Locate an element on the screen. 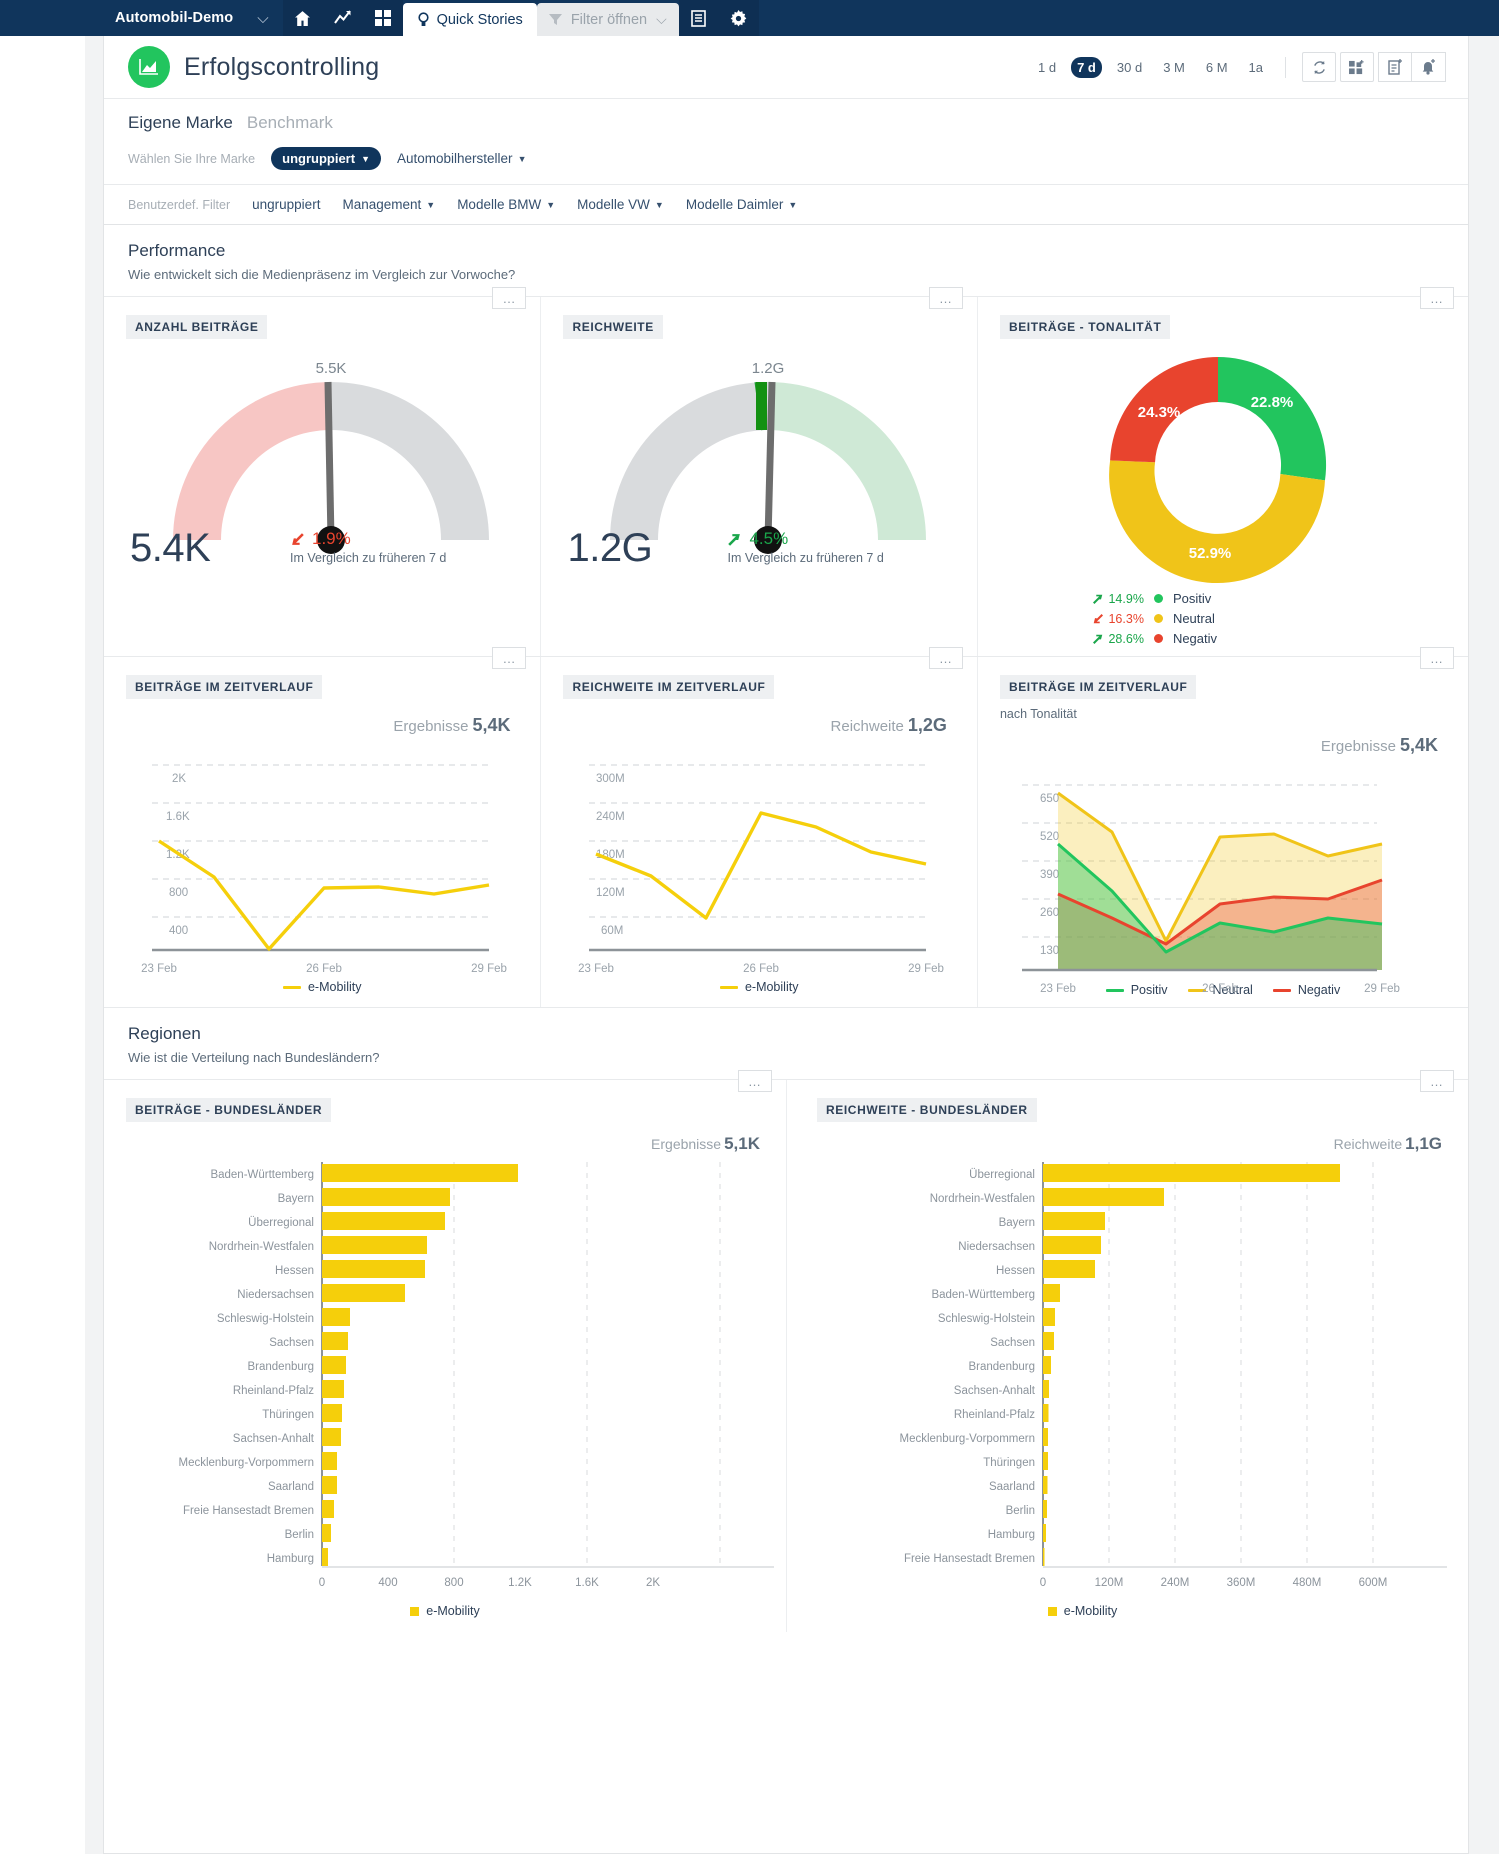 This screenshot has height=1854, width=1499. alert-button is located at coordinates (1429, 67).